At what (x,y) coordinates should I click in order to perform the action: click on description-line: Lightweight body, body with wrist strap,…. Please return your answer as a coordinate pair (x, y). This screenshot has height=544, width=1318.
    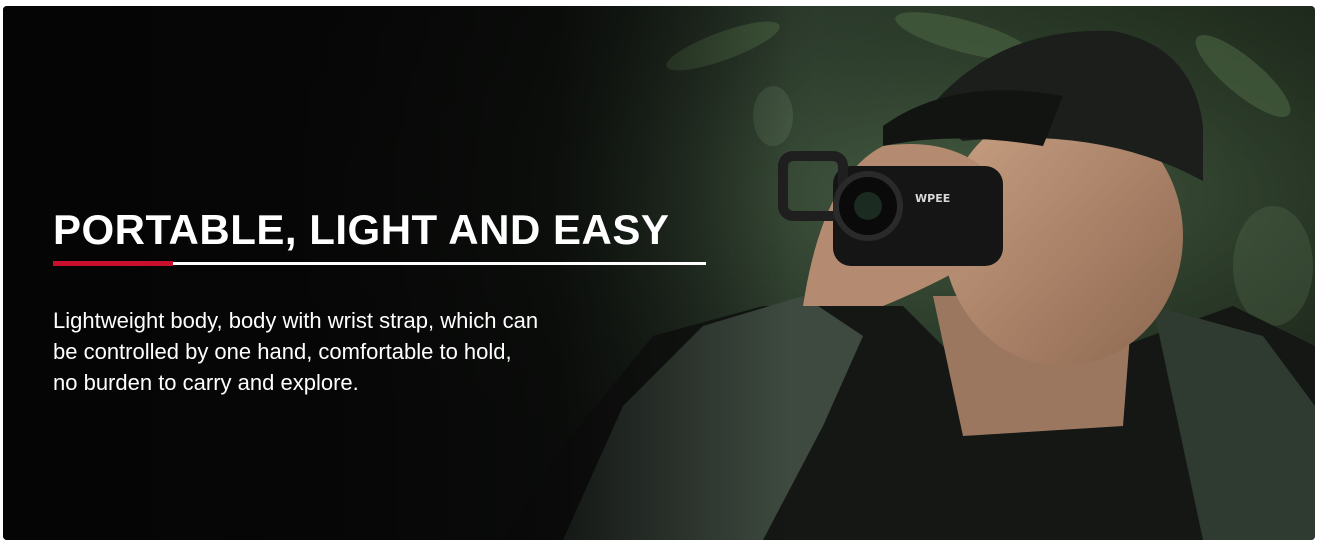
    Looking at the image, I should click on (296, 320).